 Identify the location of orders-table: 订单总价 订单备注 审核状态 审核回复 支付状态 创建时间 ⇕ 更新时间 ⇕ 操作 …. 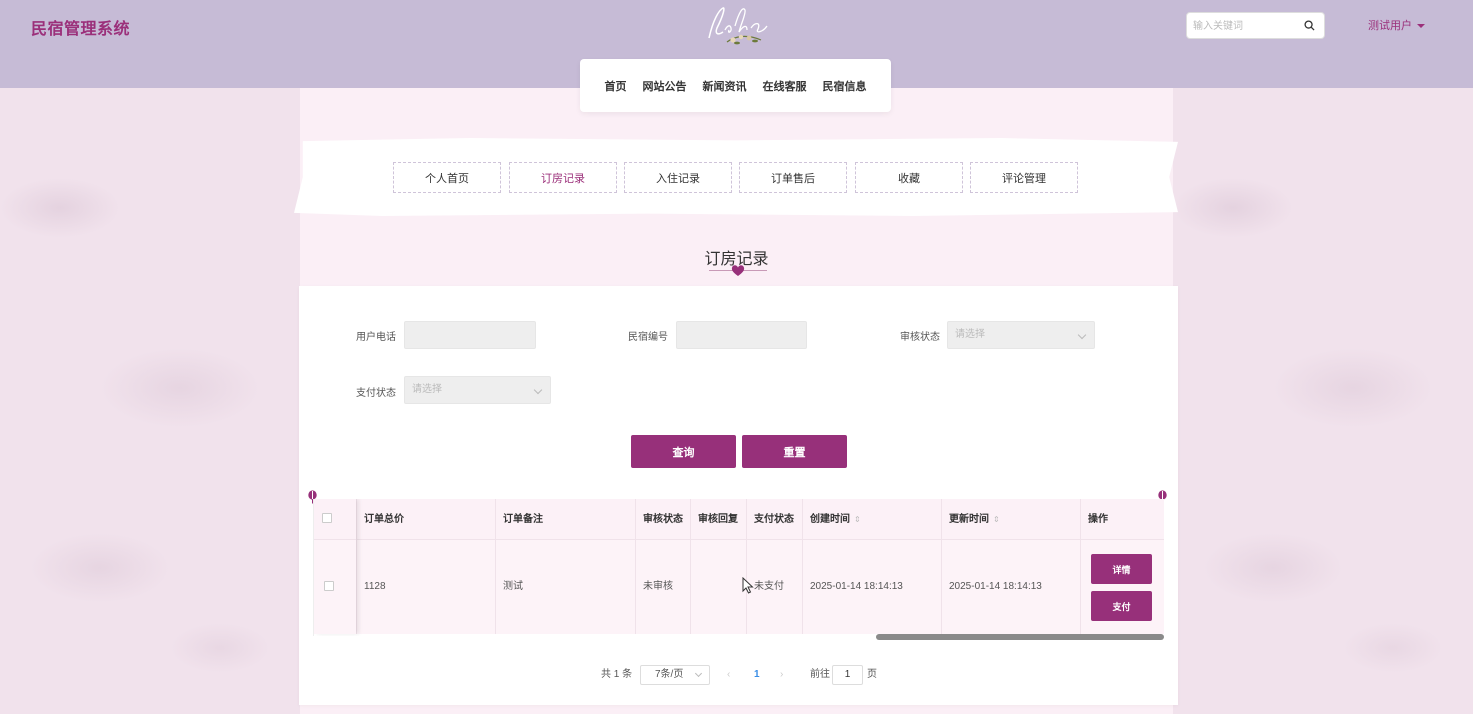
(738, 567).